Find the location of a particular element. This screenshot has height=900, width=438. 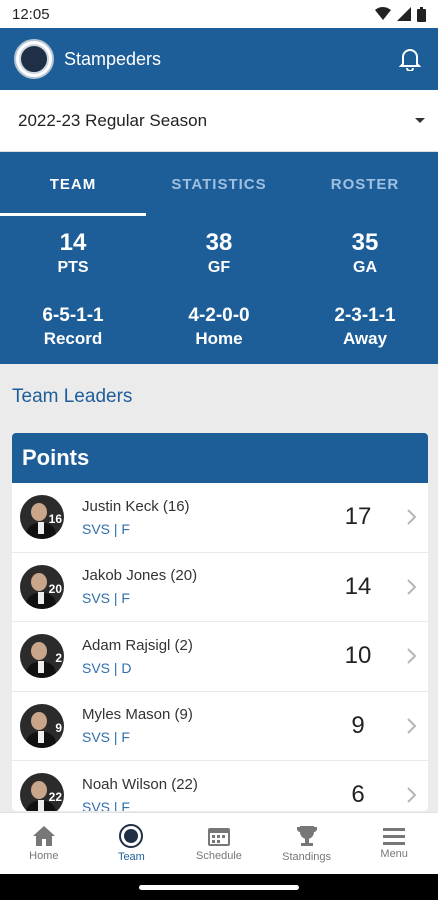

app-bar: Stampeders is located at coordinates (219, 59).